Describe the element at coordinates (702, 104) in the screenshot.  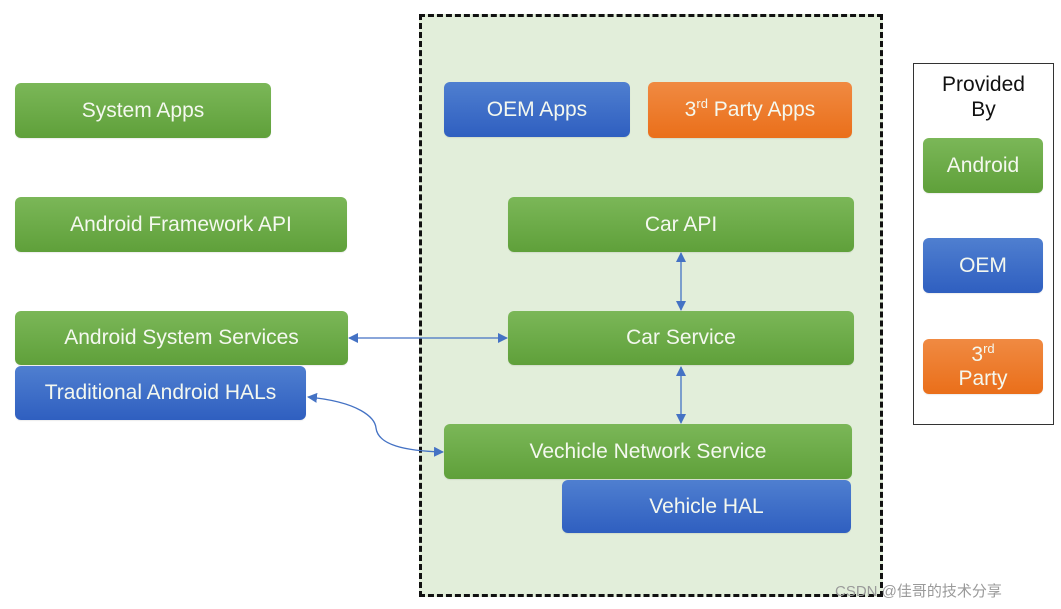
I see `third-party-ordinal: rd` at that location.